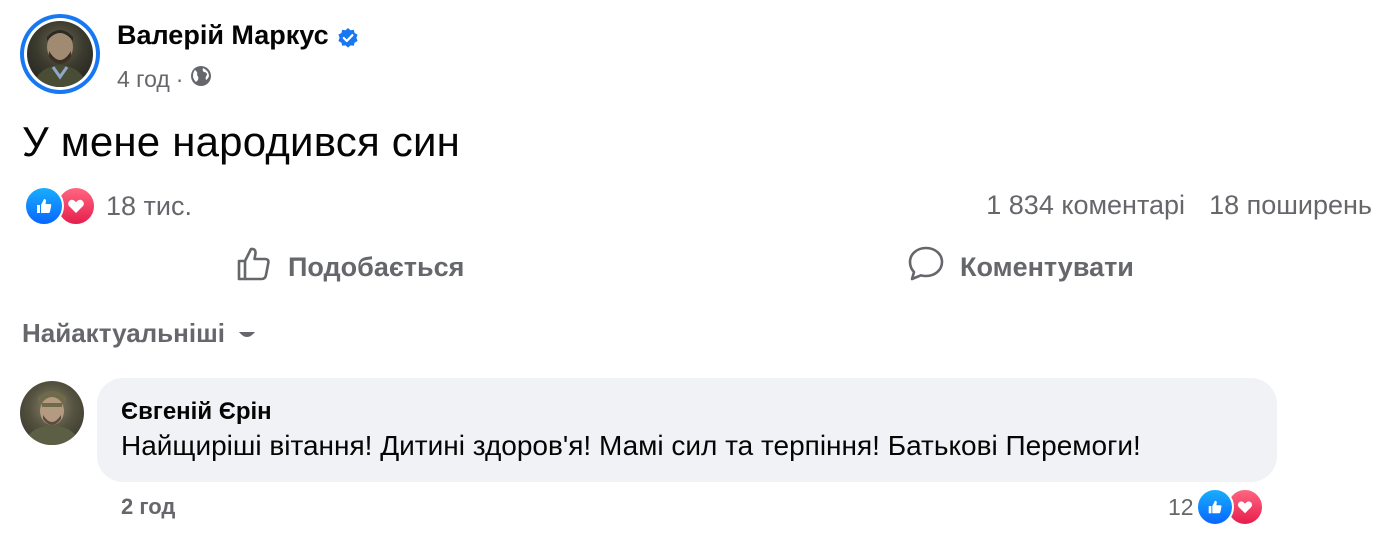 This screenshot has height=534, width=1388. What do you see at coordinates (148, 507) in the screenshot?
I see `comment-time: 2 год` at bounding box center [148, 507].